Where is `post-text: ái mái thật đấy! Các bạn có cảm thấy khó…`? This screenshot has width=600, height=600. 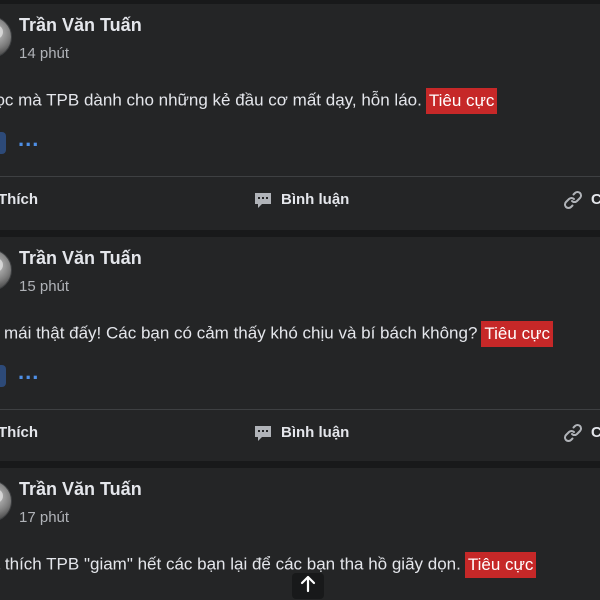 post-text: ái mái thật đấy! Các bạn có cảm thấy khó… is located at coordinates (239, 333).